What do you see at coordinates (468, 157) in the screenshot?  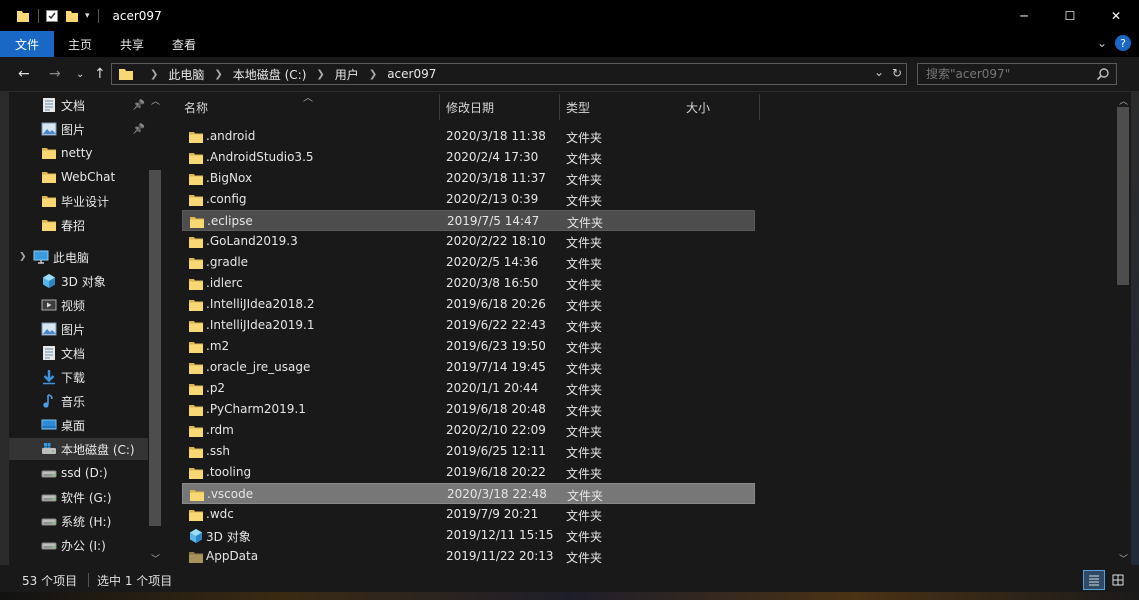 I see `file-row: .AndroidStudio3.5 2020/2/4 17:30 文件夹` at bounding box center [468, 157].